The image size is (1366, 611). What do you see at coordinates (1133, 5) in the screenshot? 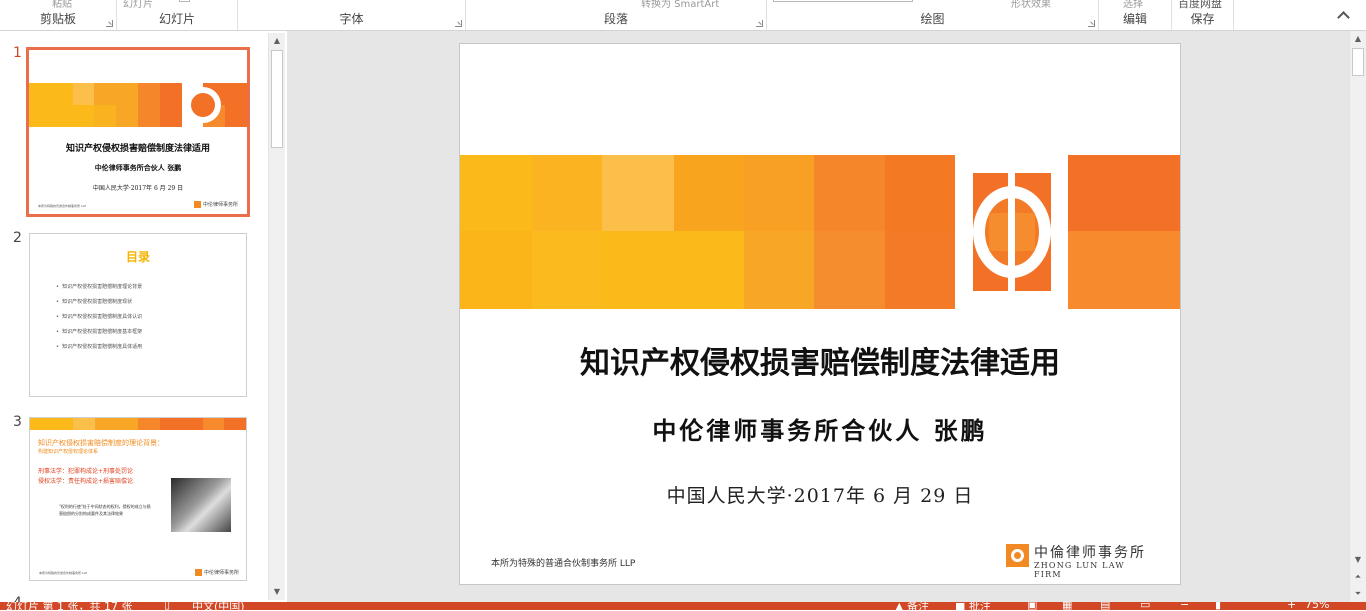
I see `select-button: 选择` at bounding box center [1133, 5].